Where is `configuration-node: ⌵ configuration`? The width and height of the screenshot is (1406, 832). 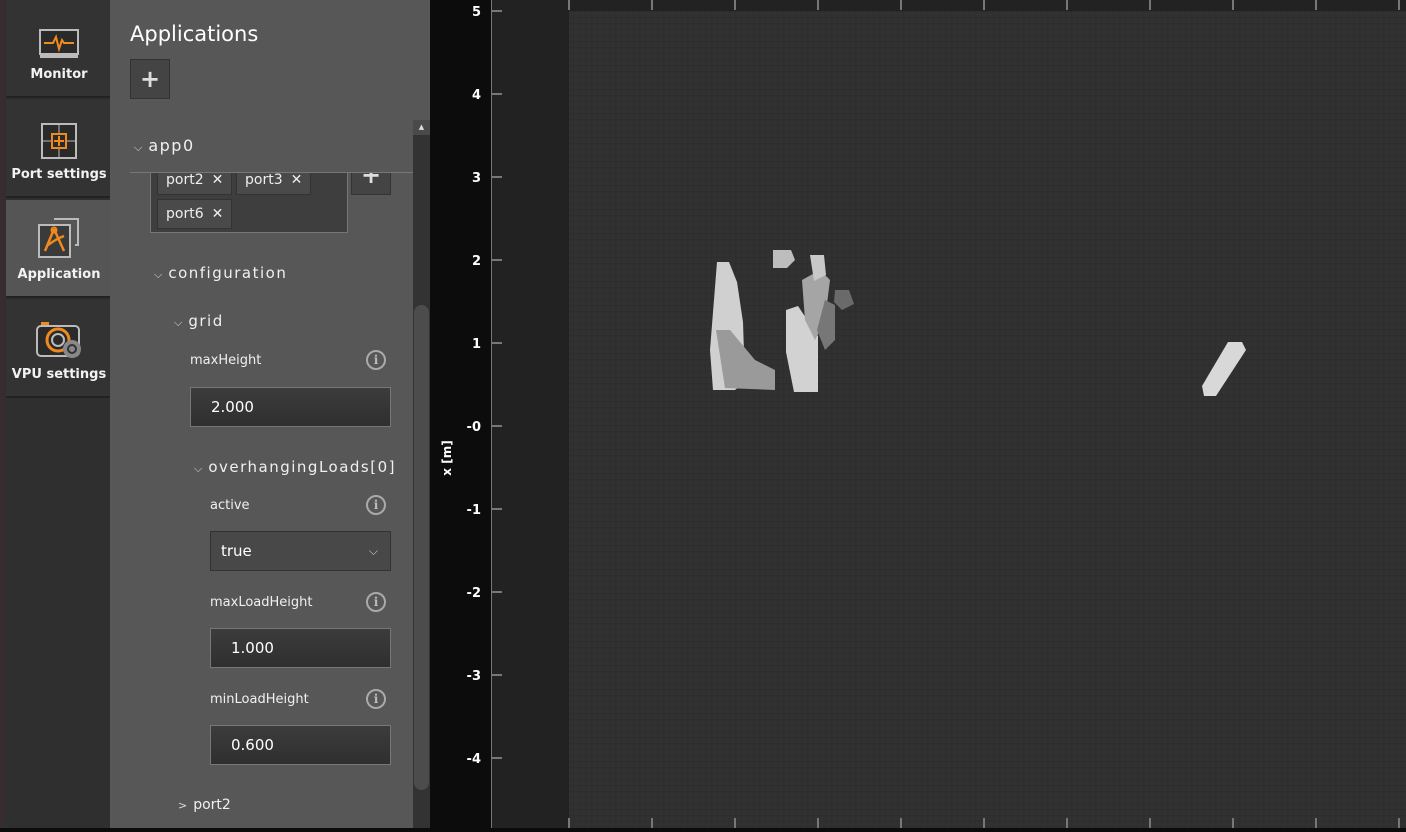
configuration-node: ⌵ configuration is located at coordinates (220, 273).